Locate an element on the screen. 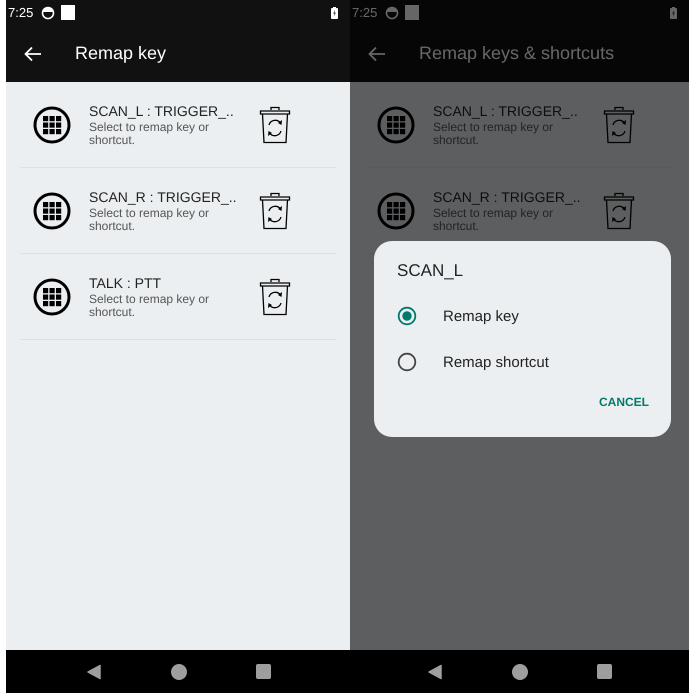 This screenshot has width=689, height=693. cancel-button: CANCEL is located at coordinates (624, 402).